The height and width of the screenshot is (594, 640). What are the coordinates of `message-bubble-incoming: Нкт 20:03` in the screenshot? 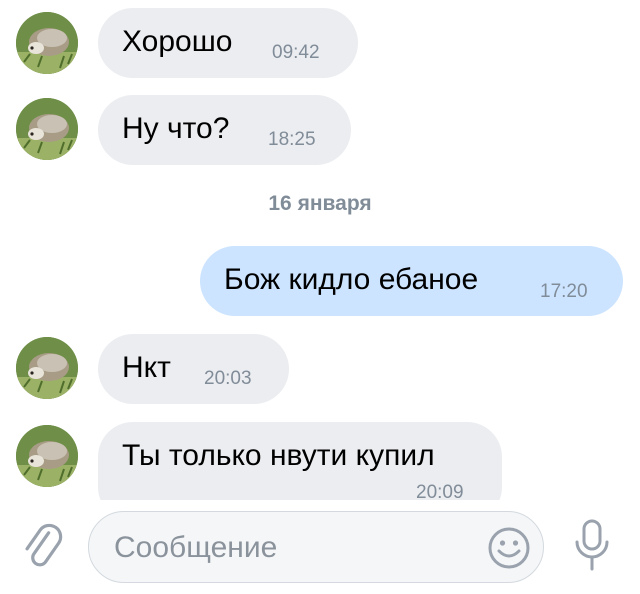 It's located at (193, 369).